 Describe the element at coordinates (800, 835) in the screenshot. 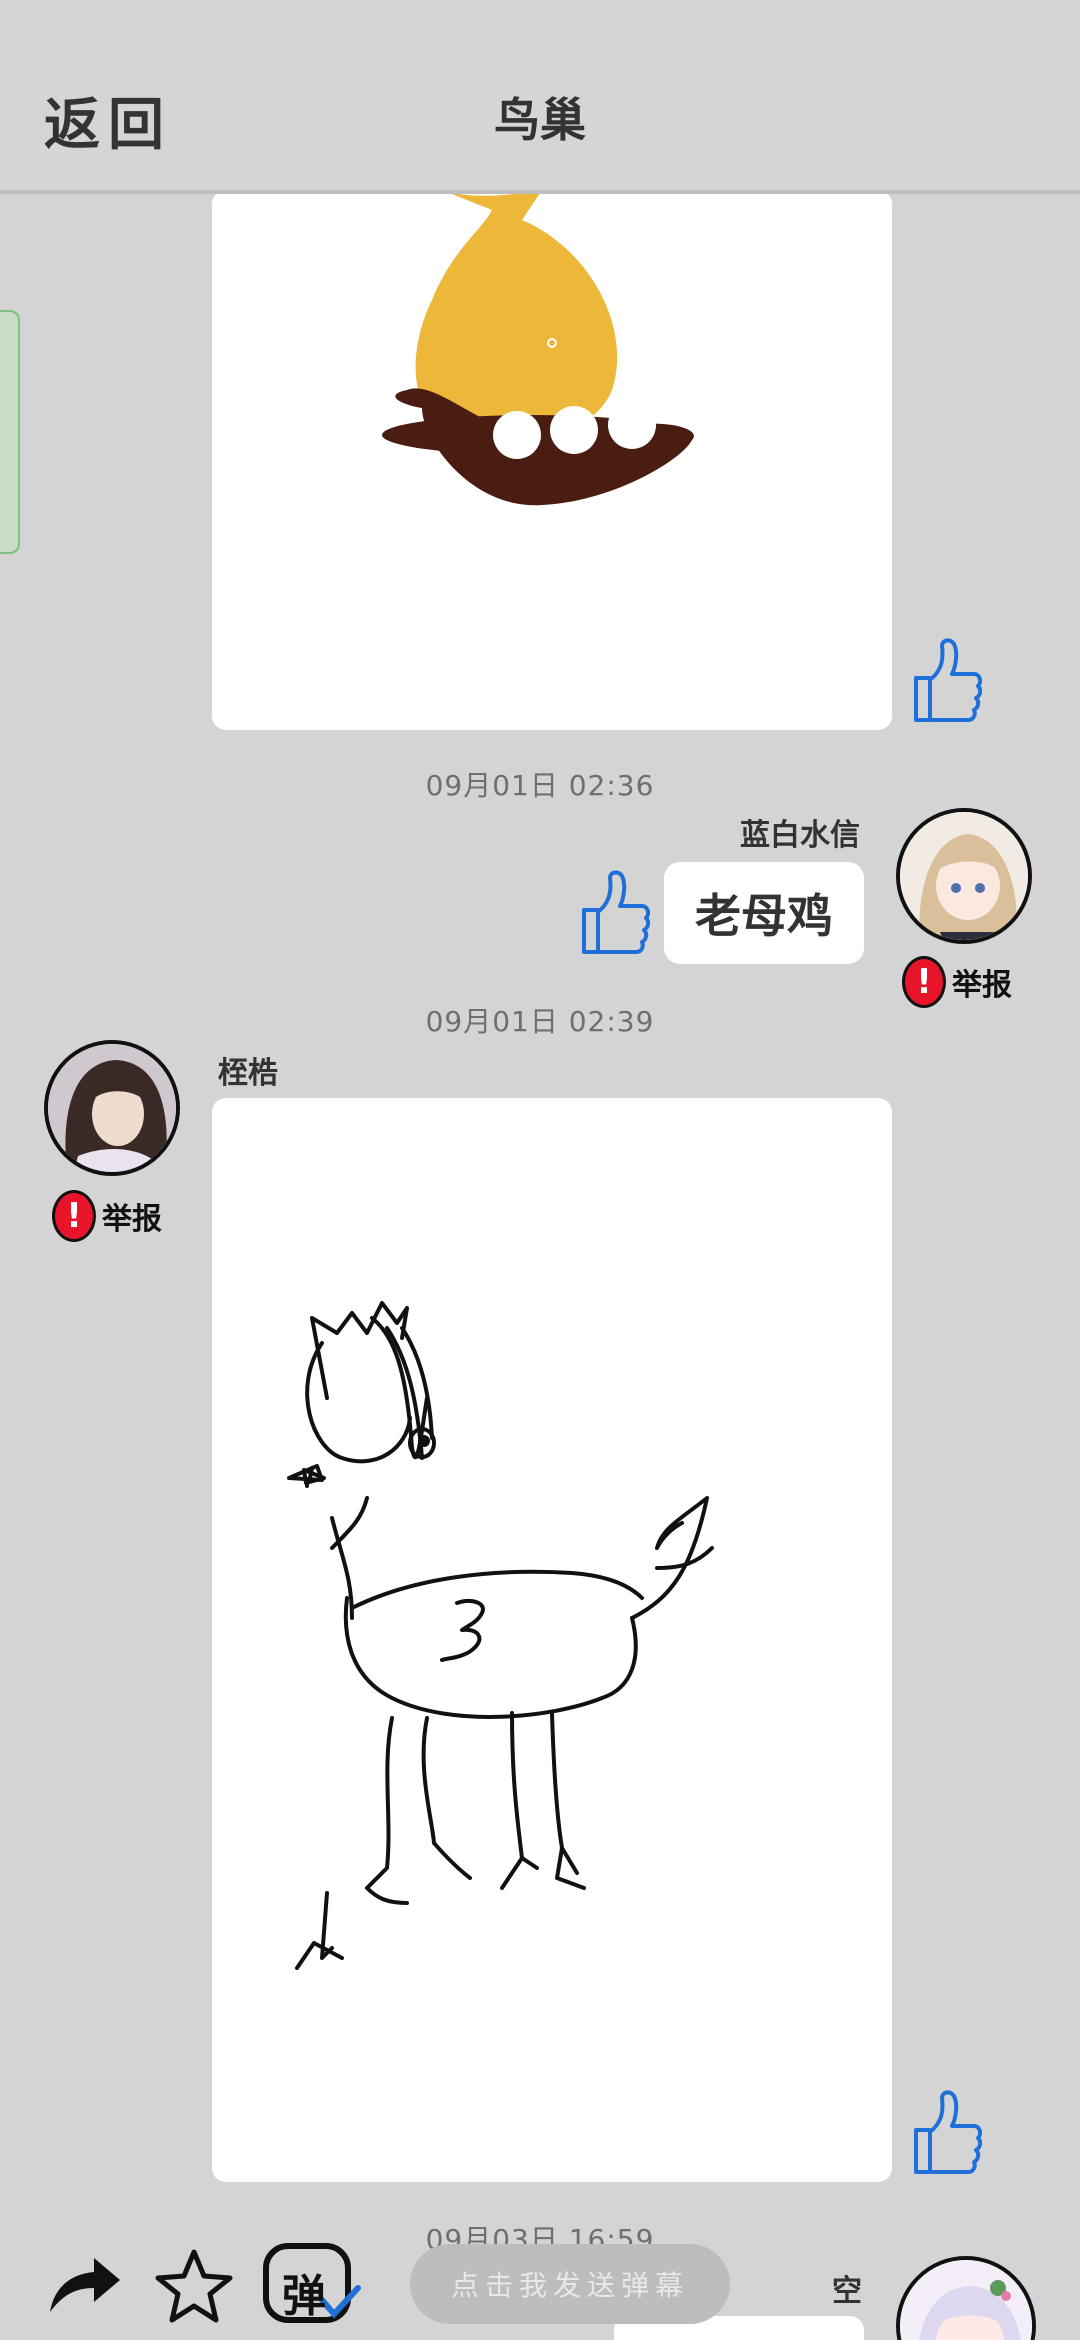

I see `username-label: 蓝白水信` at that location.